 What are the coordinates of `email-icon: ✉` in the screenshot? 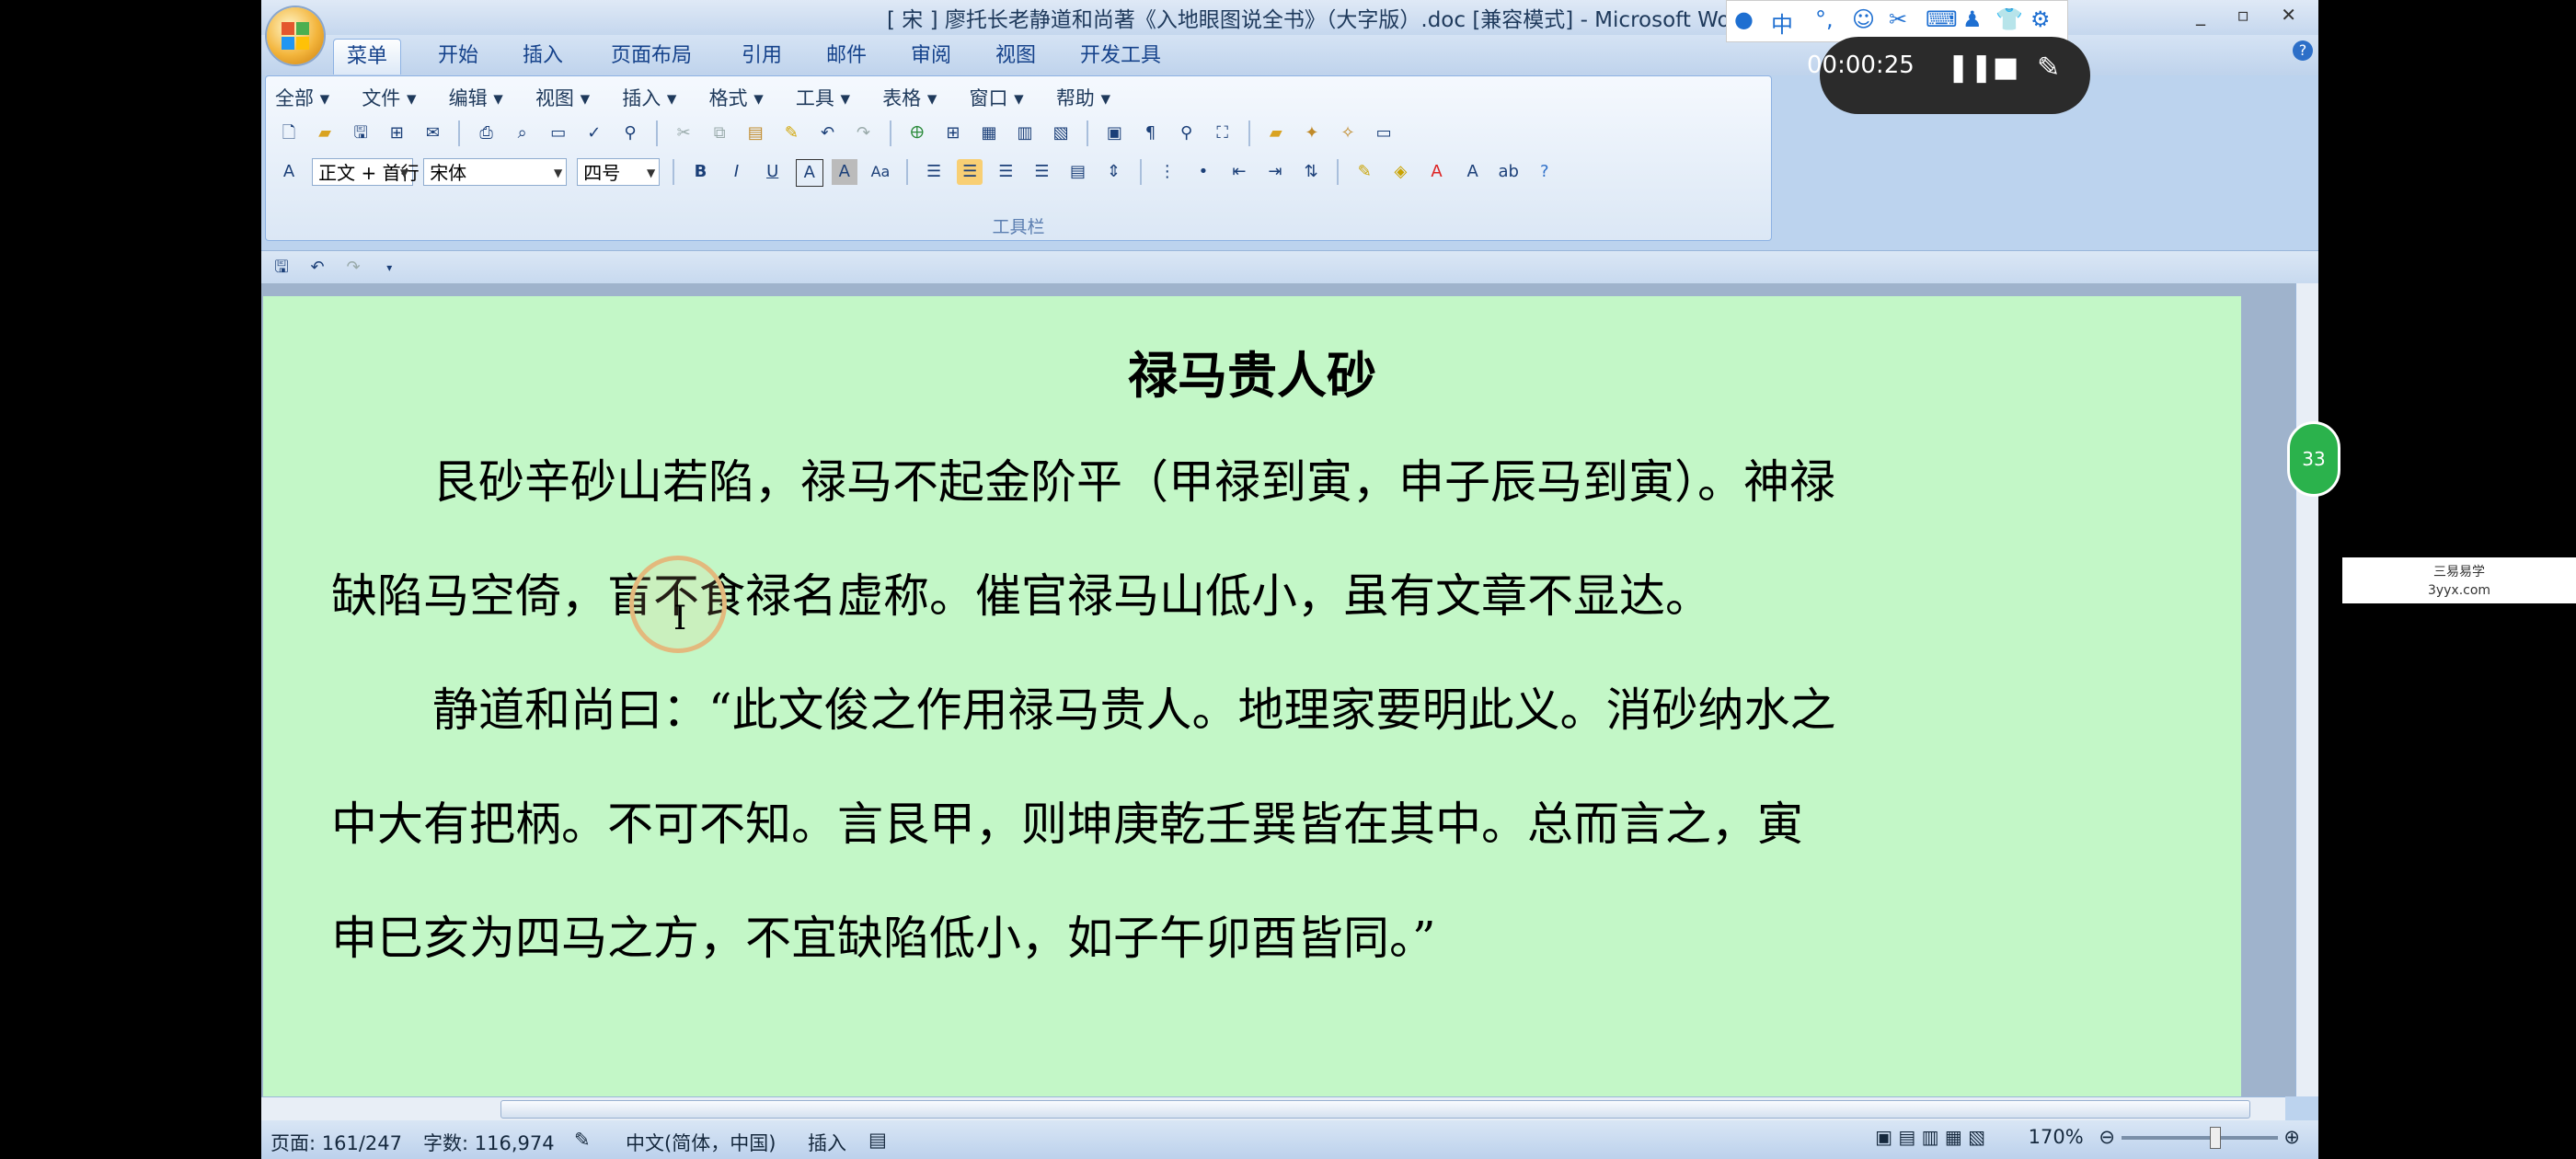 It's located at (432, 133).